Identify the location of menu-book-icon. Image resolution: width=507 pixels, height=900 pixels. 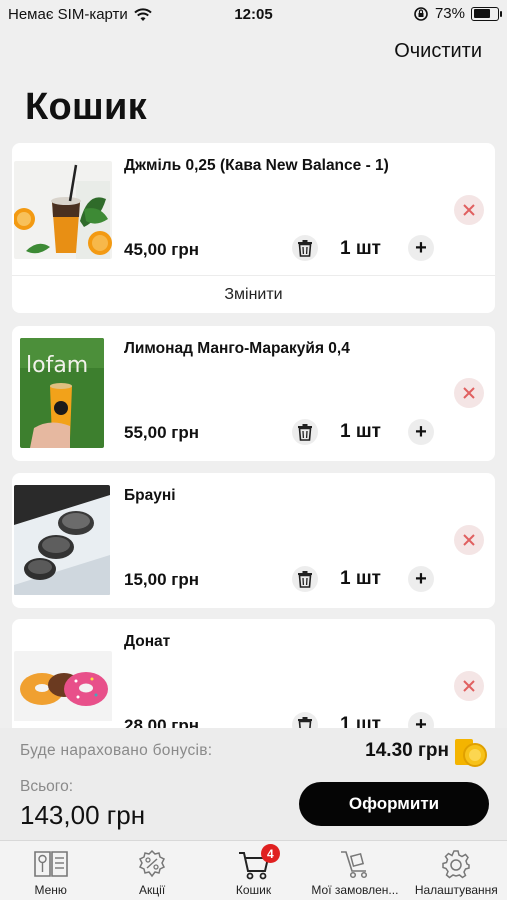
(50, 864).